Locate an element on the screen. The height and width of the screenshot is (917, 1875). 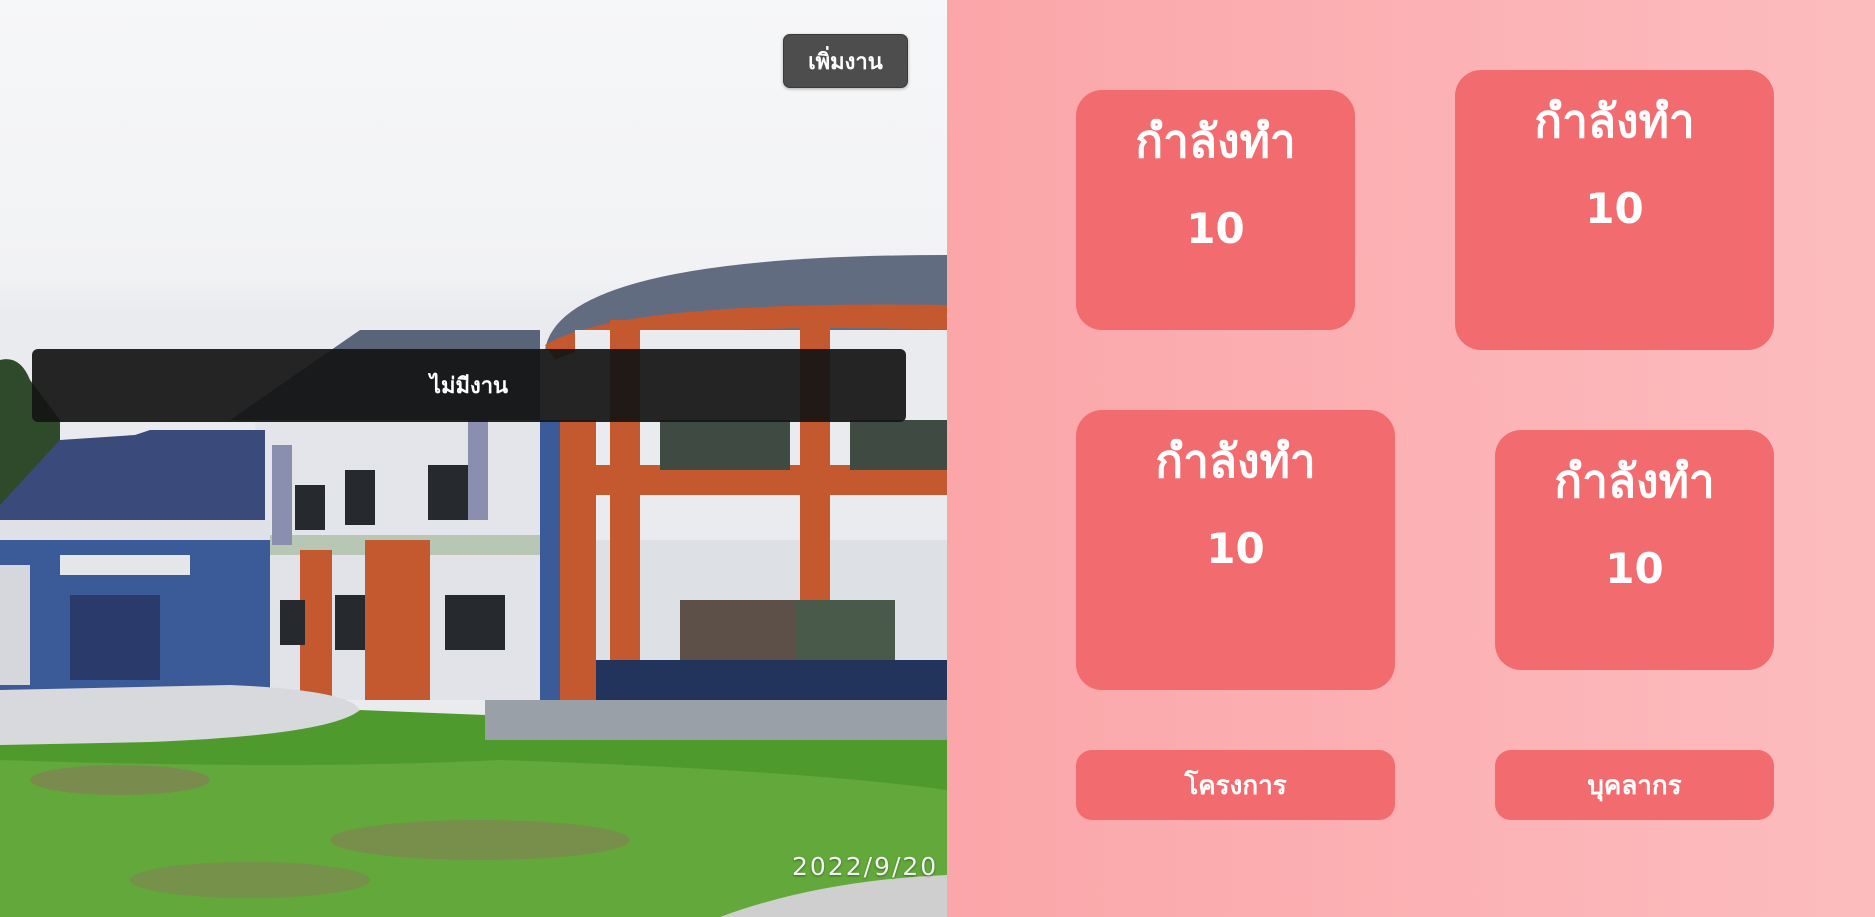
add-task-button: เพิ่มงาน is located at coordinates (845, 61).